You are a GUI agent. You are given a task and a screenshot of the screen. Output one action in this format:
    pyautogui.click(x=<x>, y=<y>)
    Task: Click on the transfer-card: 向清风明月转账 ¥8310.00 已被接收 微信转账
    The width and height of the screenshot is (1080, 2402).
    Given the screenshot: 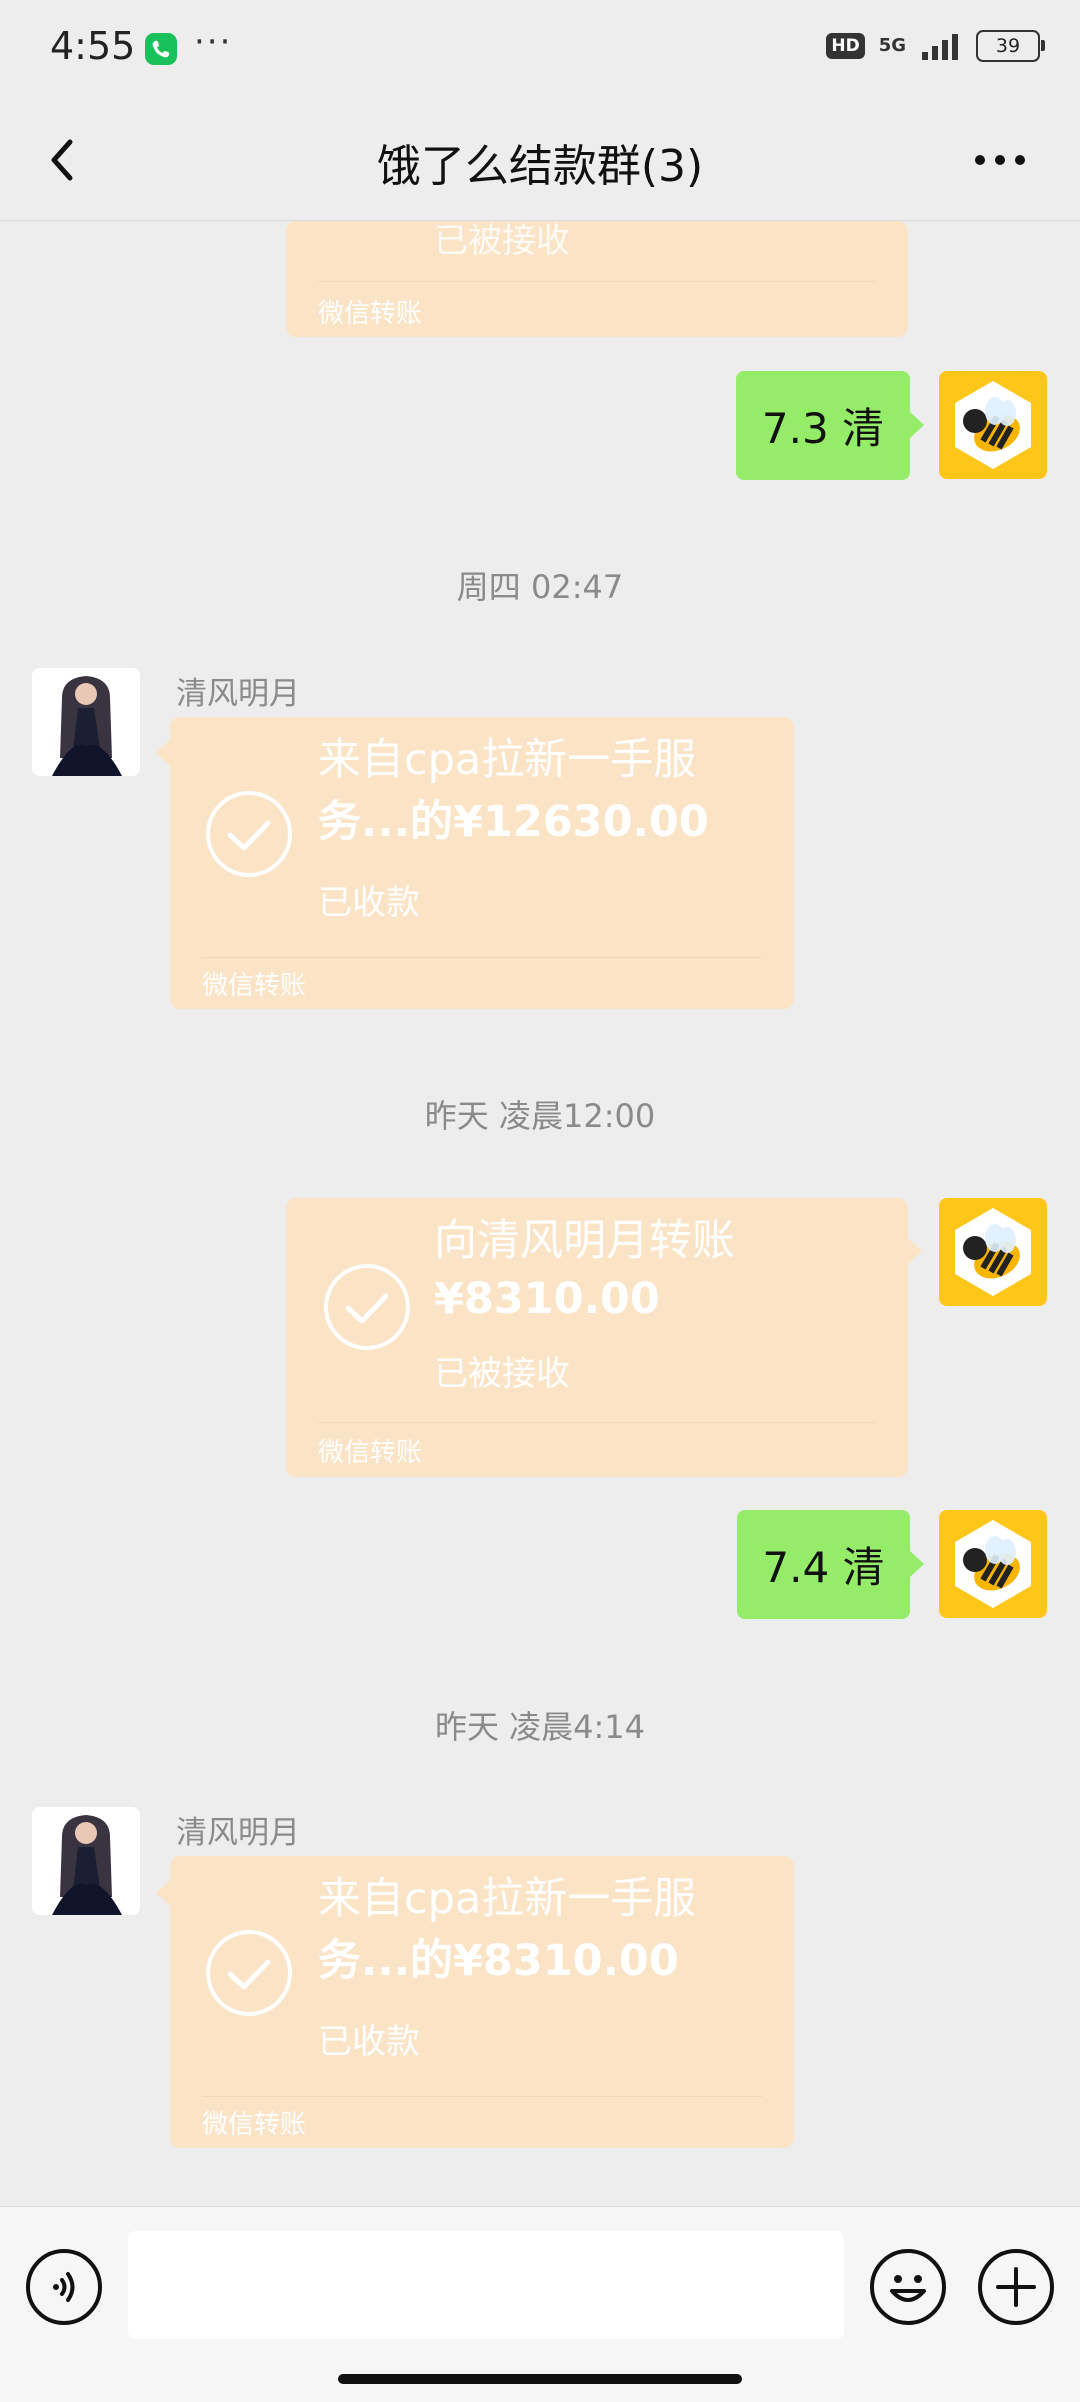 What is the action you would take?
    pyautogui.click(x=597, y=1337)
    